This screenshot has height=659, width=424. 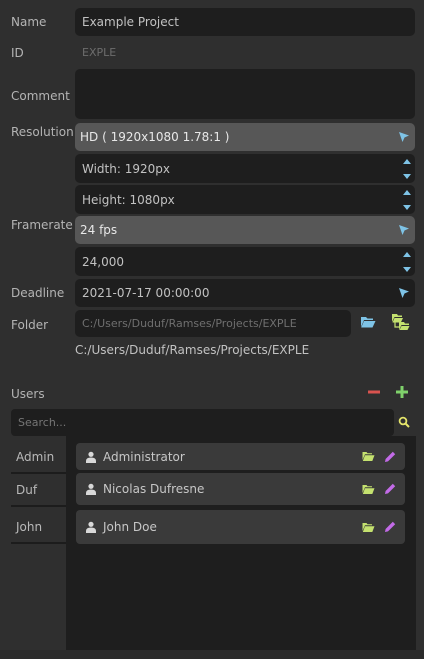 I want to click on folder-field: C:/Users/Duduf/Ramses/Projects/EXPLE, so click(x=213, y=323).